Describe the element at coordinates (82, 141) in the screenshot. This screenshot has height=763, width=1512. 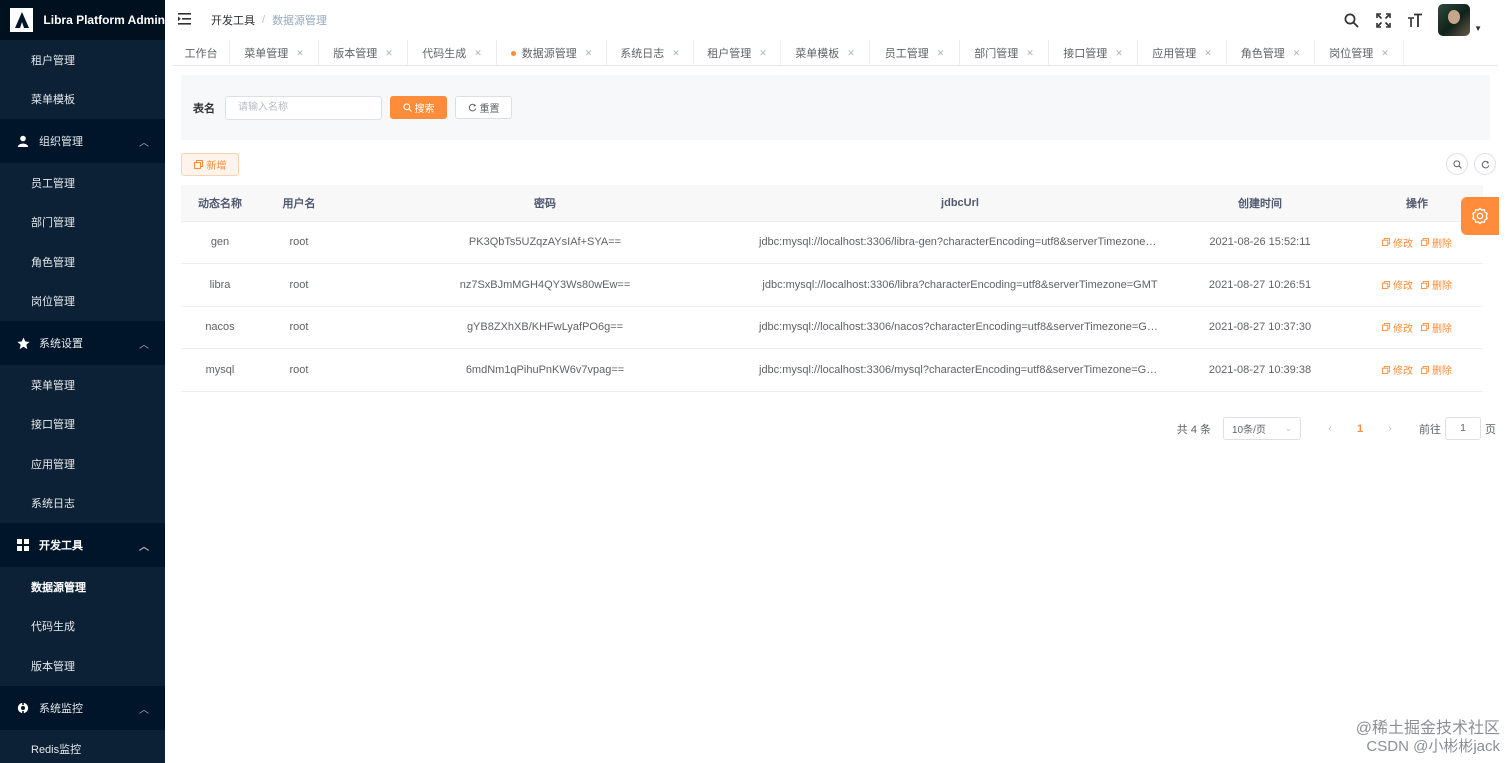
I see `sidebar-group-2: 组织管理 ︿` at that location.